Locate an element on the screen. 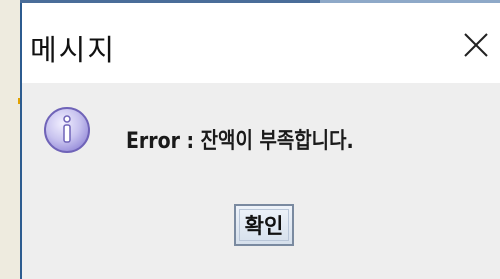  background-window is located at coordinates (10, 139).